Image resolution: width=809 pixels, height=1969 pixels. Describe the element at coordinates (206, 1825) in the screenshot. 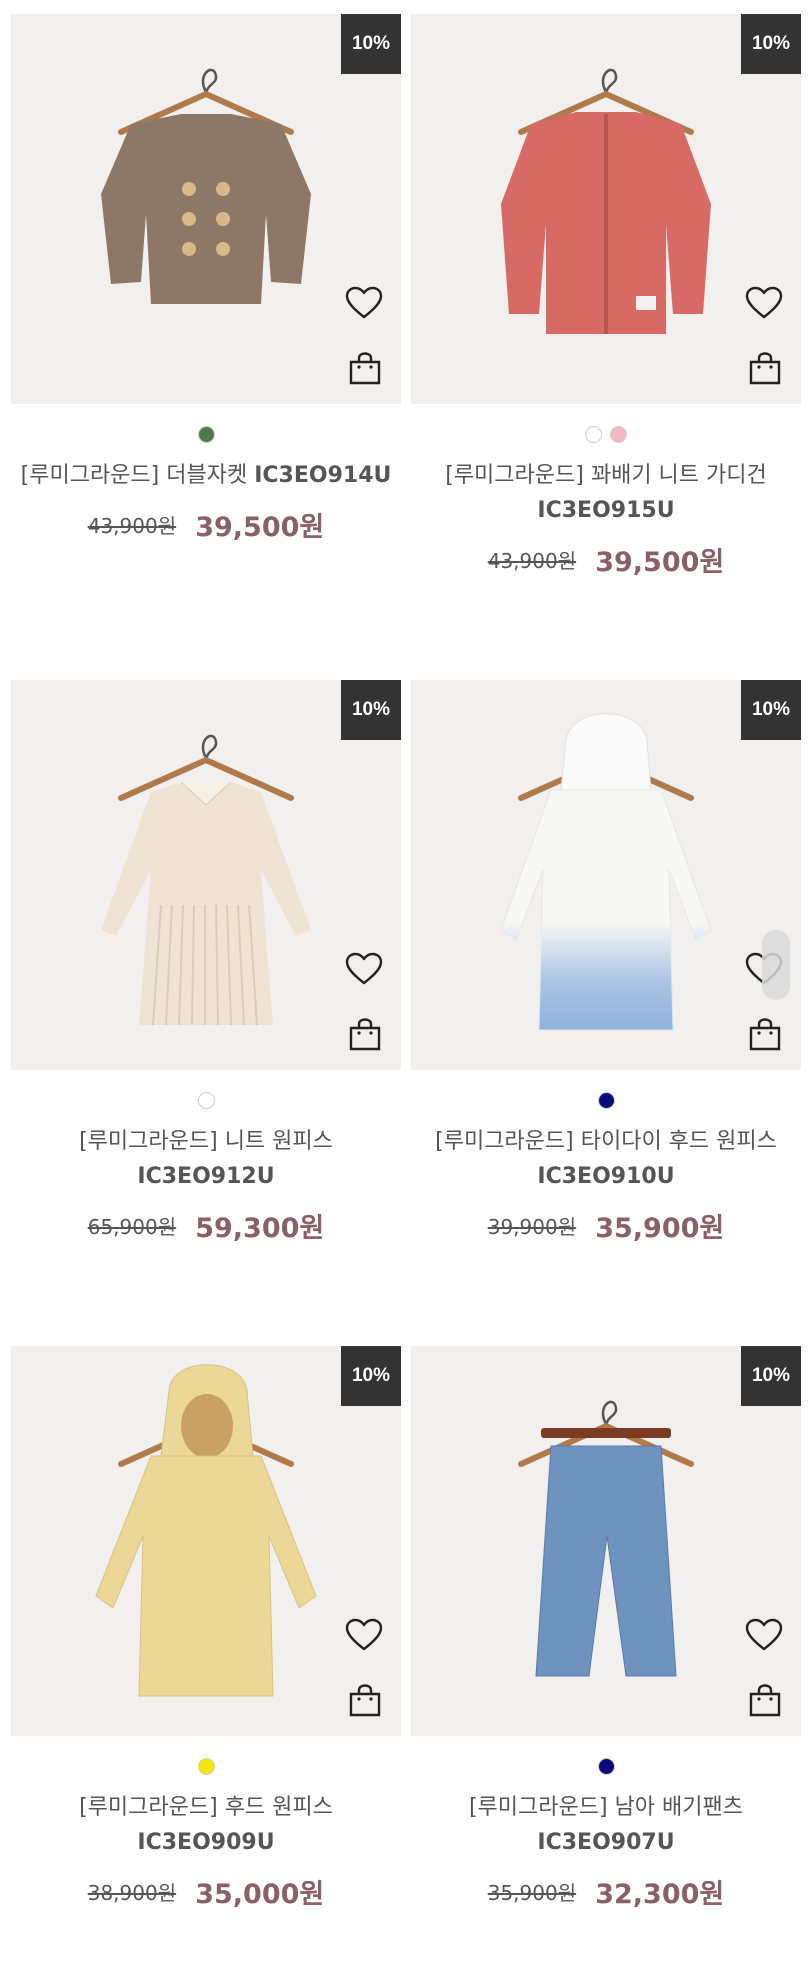

I see `product-name: [루미그라운드] 후드 원피스 IC3EO909U` at that location.